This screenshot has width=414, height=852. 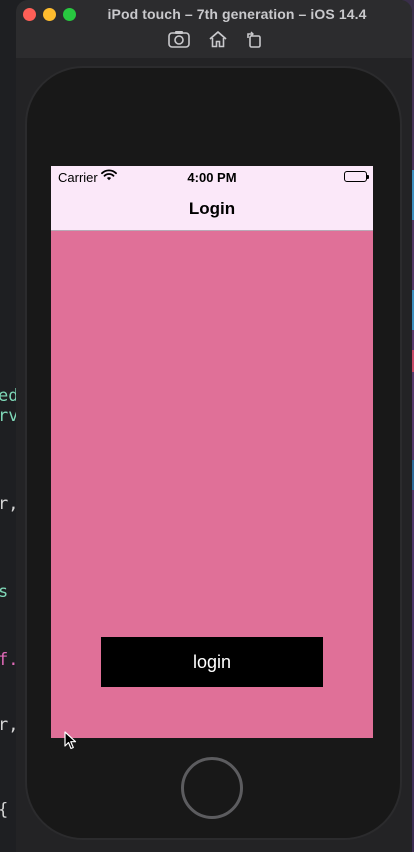 I want to click on login-button: login, so click(x=212, y=662).